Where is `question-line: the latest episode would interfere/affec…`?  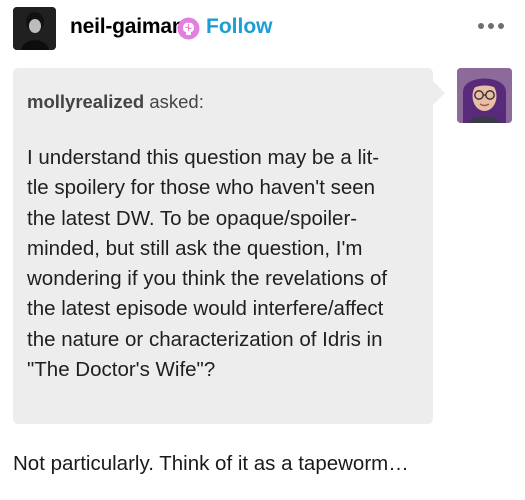 question-line: the latest episode would interfere/affec… is located at coordinates (205, 309).